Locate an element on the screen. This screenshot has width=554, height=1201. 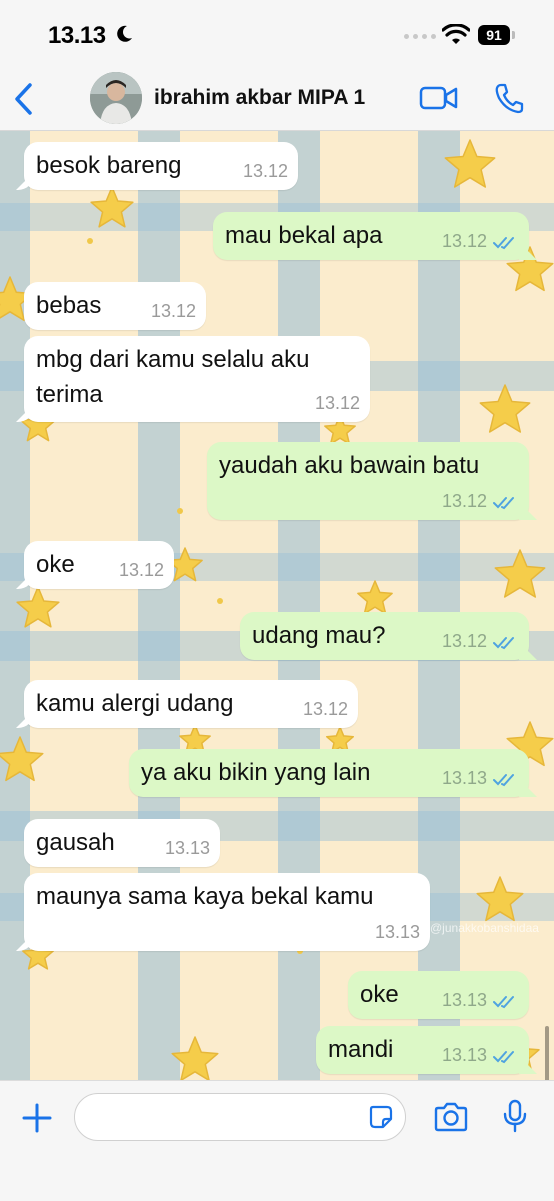
message-outgoing: udang mau? 13.12 is located at coordinates (384, 636).